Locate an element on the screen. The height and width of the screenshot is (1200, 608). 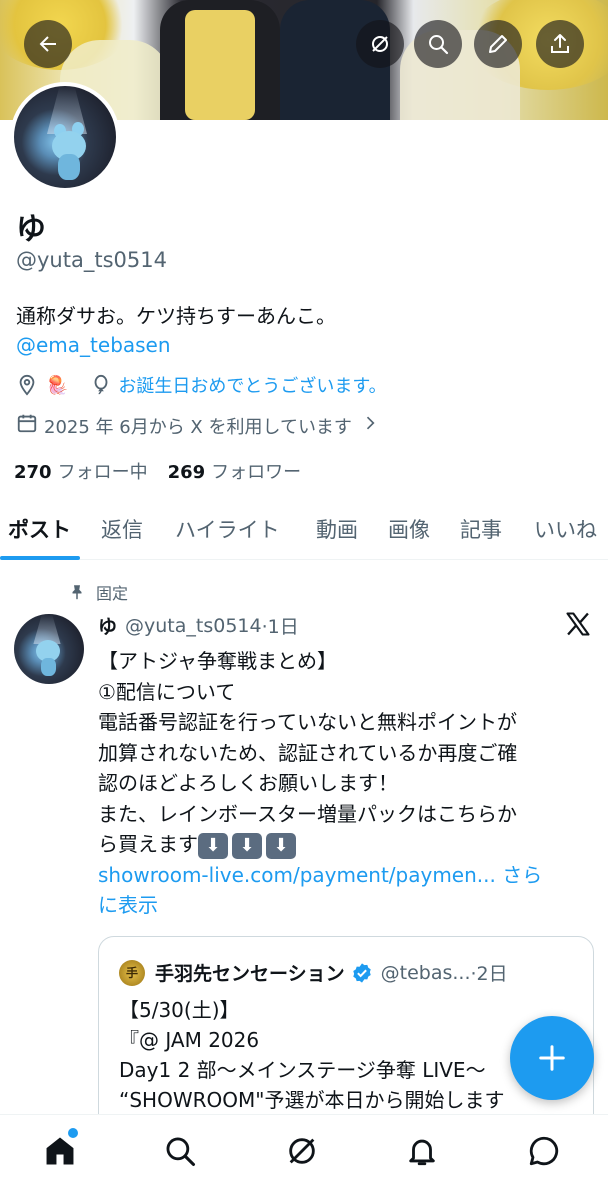
compose-post-button is located at coordinates (552, 1058).